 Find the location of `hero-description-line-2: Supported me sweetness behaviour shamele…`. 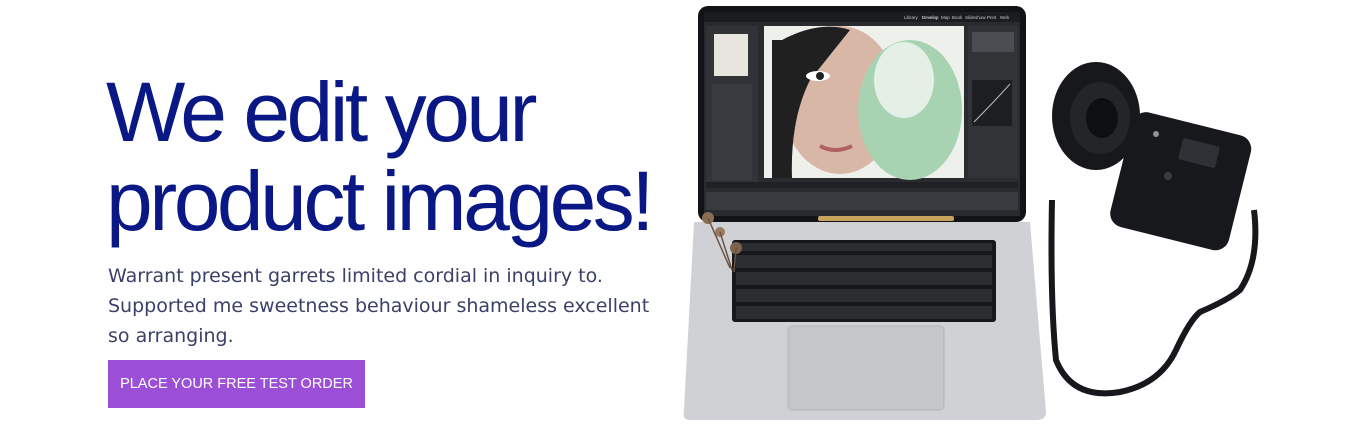

hero-description-line-2: Supported me sweetness behaviour shamele… is located at coordinates (379, 306).